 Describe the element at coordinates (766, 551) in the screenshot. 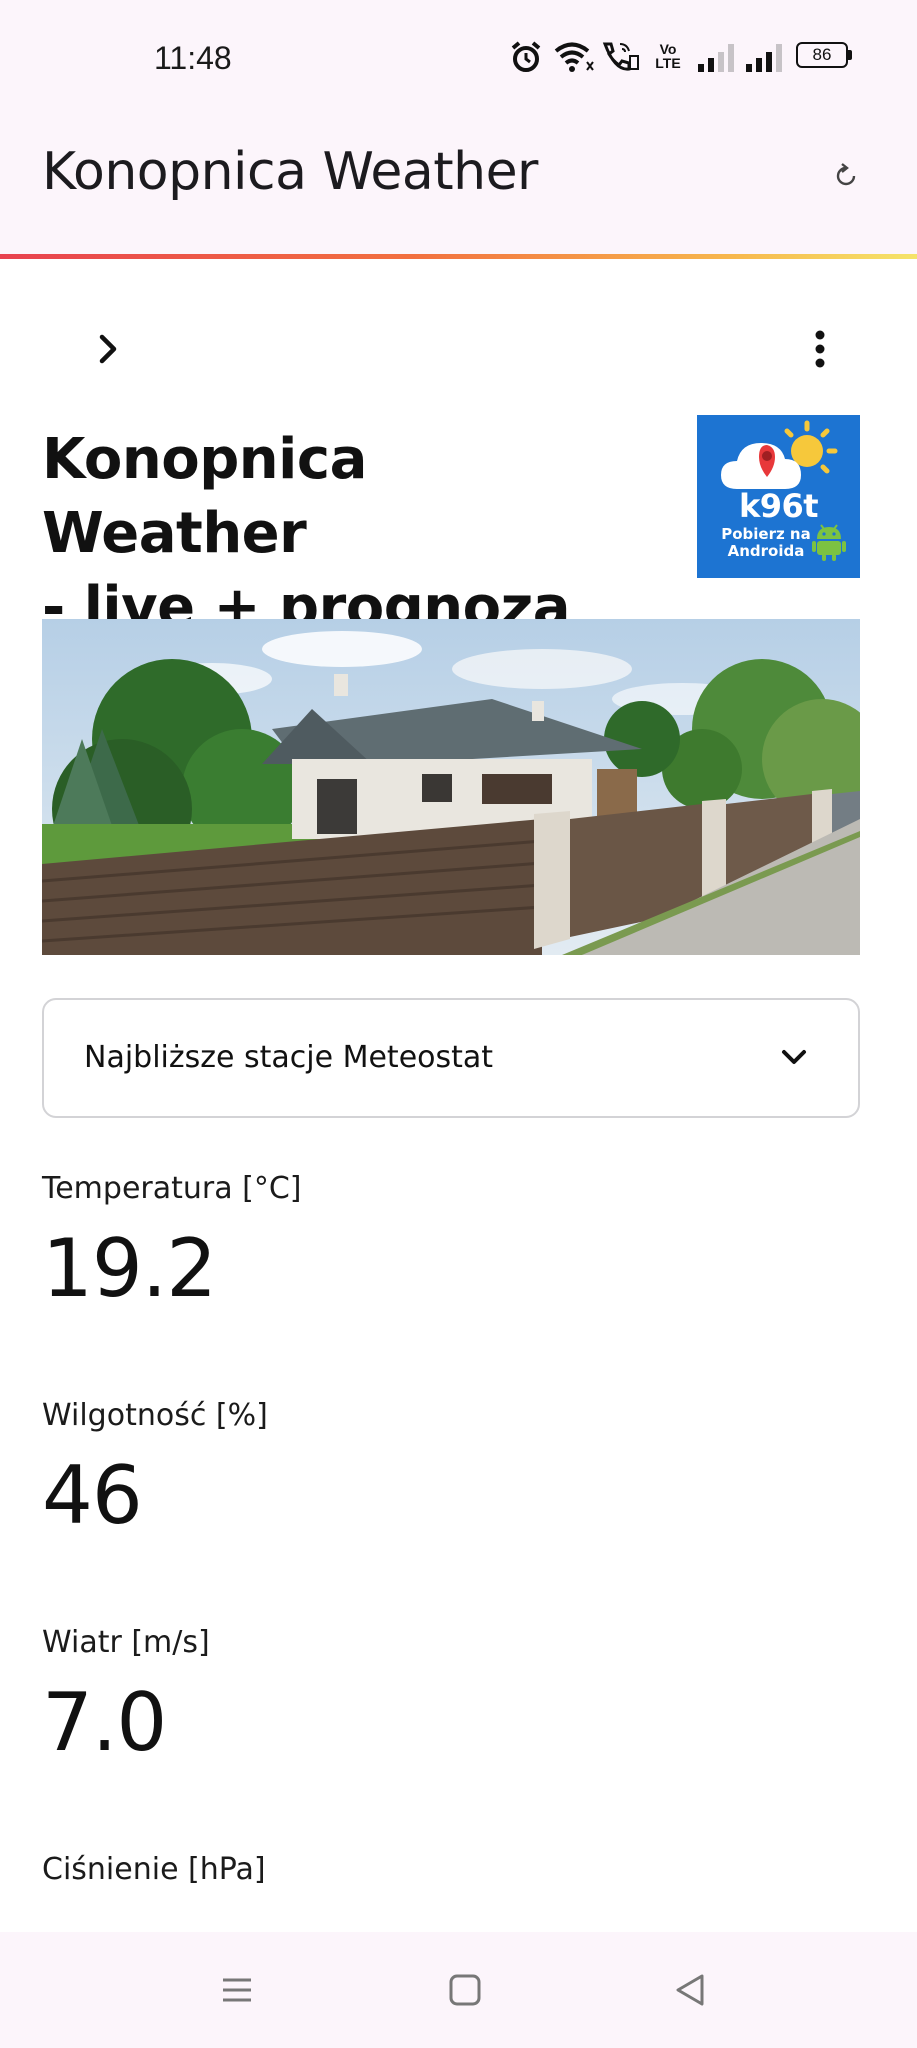

I see `badge-subtitle-line-2: Androida` at that location.